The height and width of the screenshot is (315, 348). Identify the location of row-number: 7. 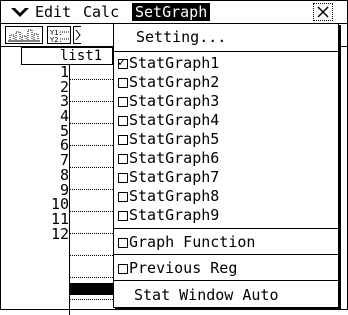
(64, 160).